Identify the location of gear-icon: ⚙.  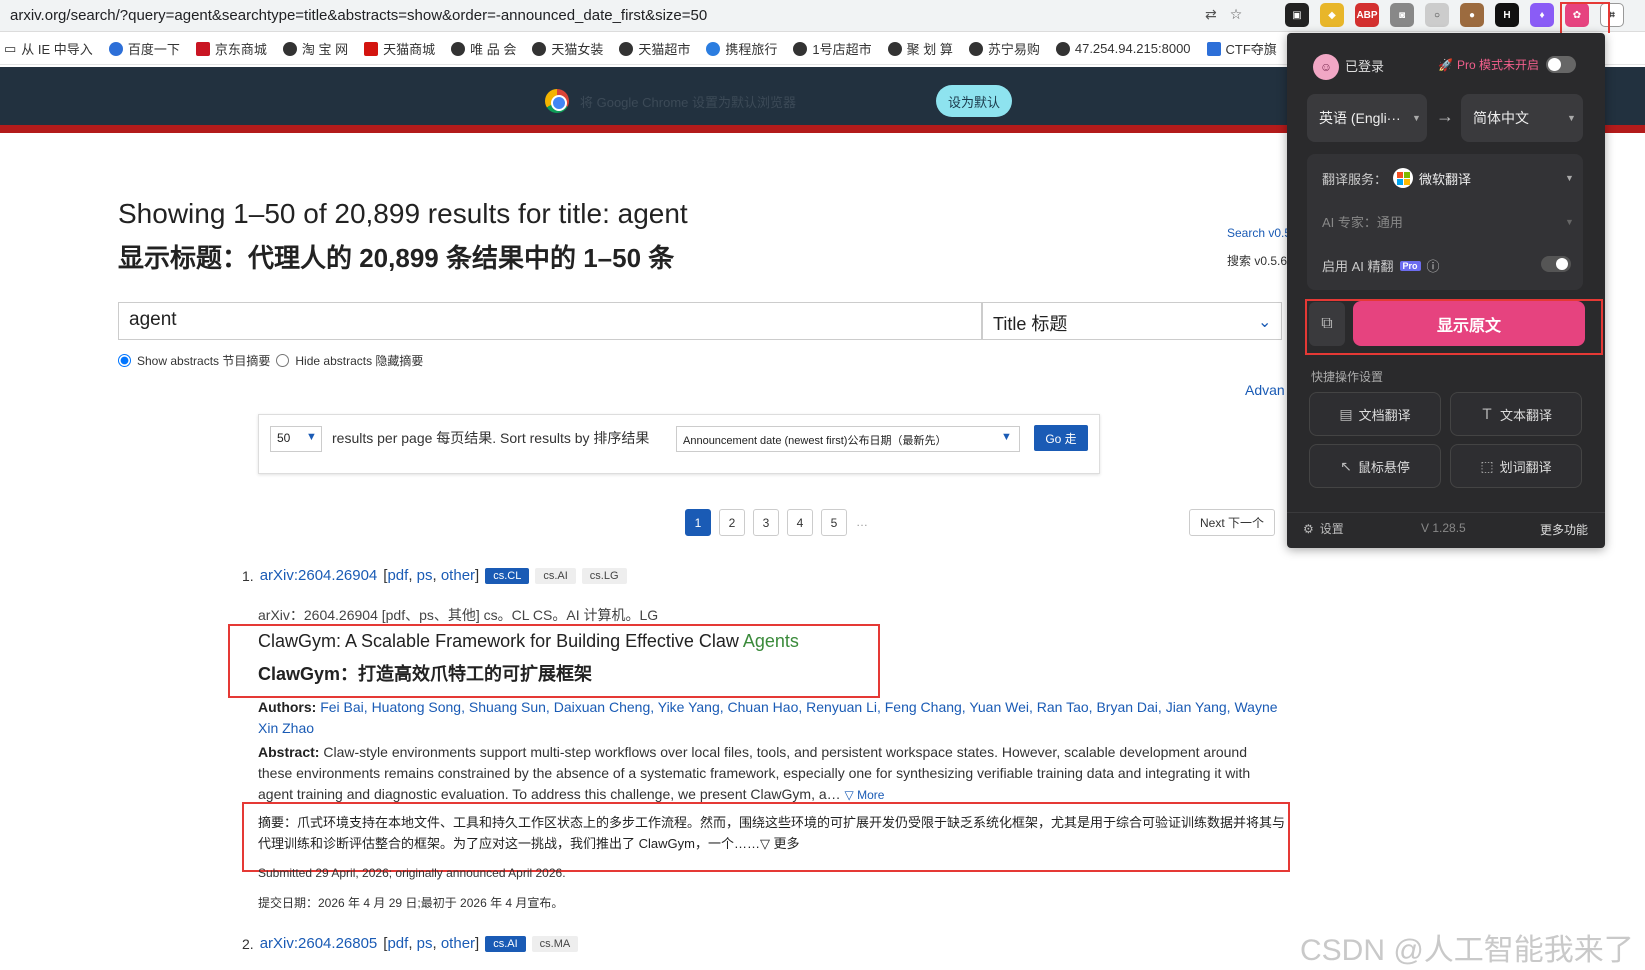
(1308, 528).